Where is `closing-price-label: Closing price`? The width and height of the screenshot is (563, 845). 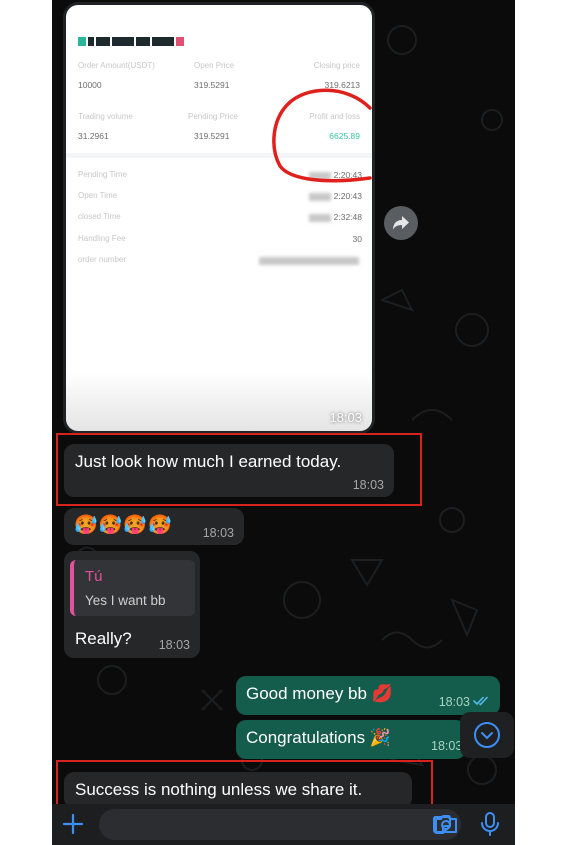
closing-price-label: Closing price is located at coordinates (336, 65).